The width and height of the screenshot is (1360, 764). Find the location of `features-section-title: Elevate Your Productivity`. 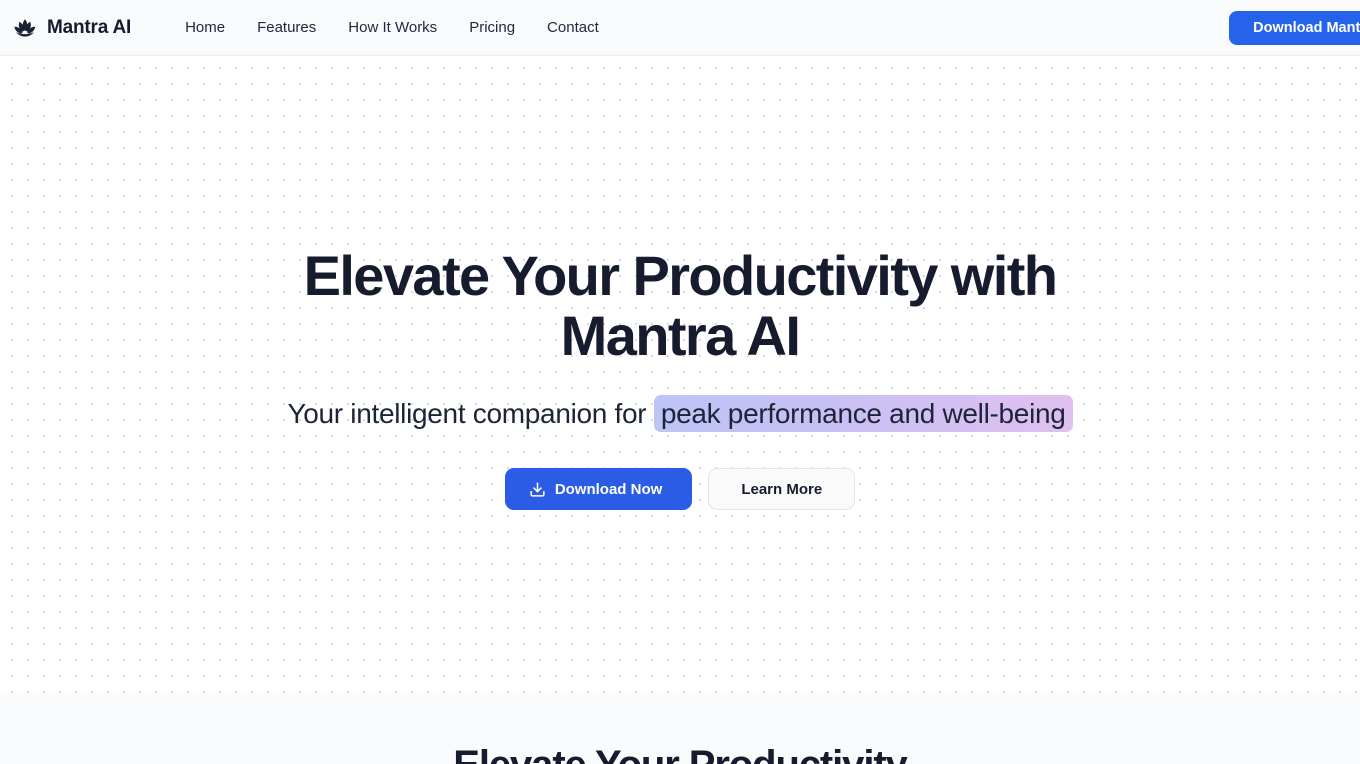

features-section-title: Elevate Your Productivity is located at coordinates (680, 752).